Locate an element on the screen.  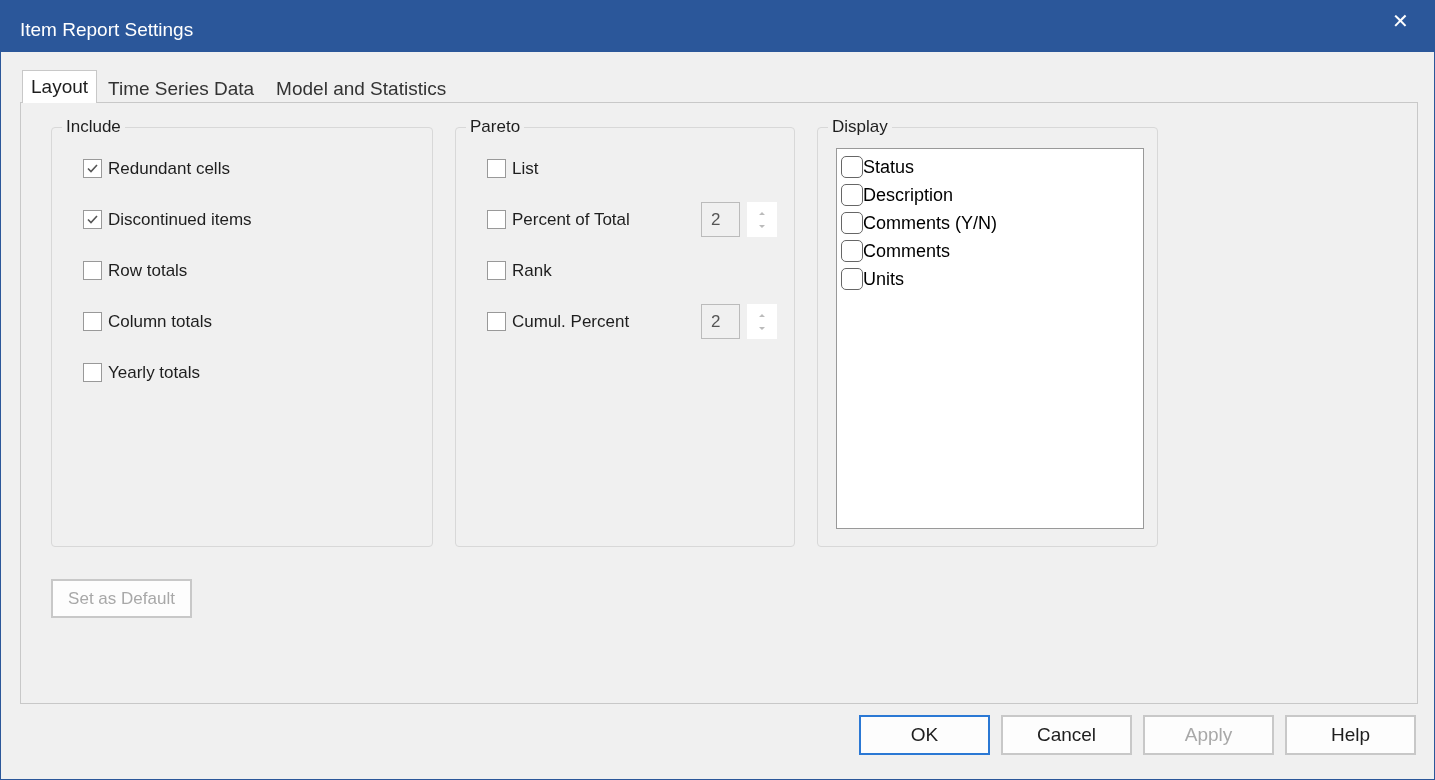
checkbox-label: Row totals is located at coordinates (148, 270).